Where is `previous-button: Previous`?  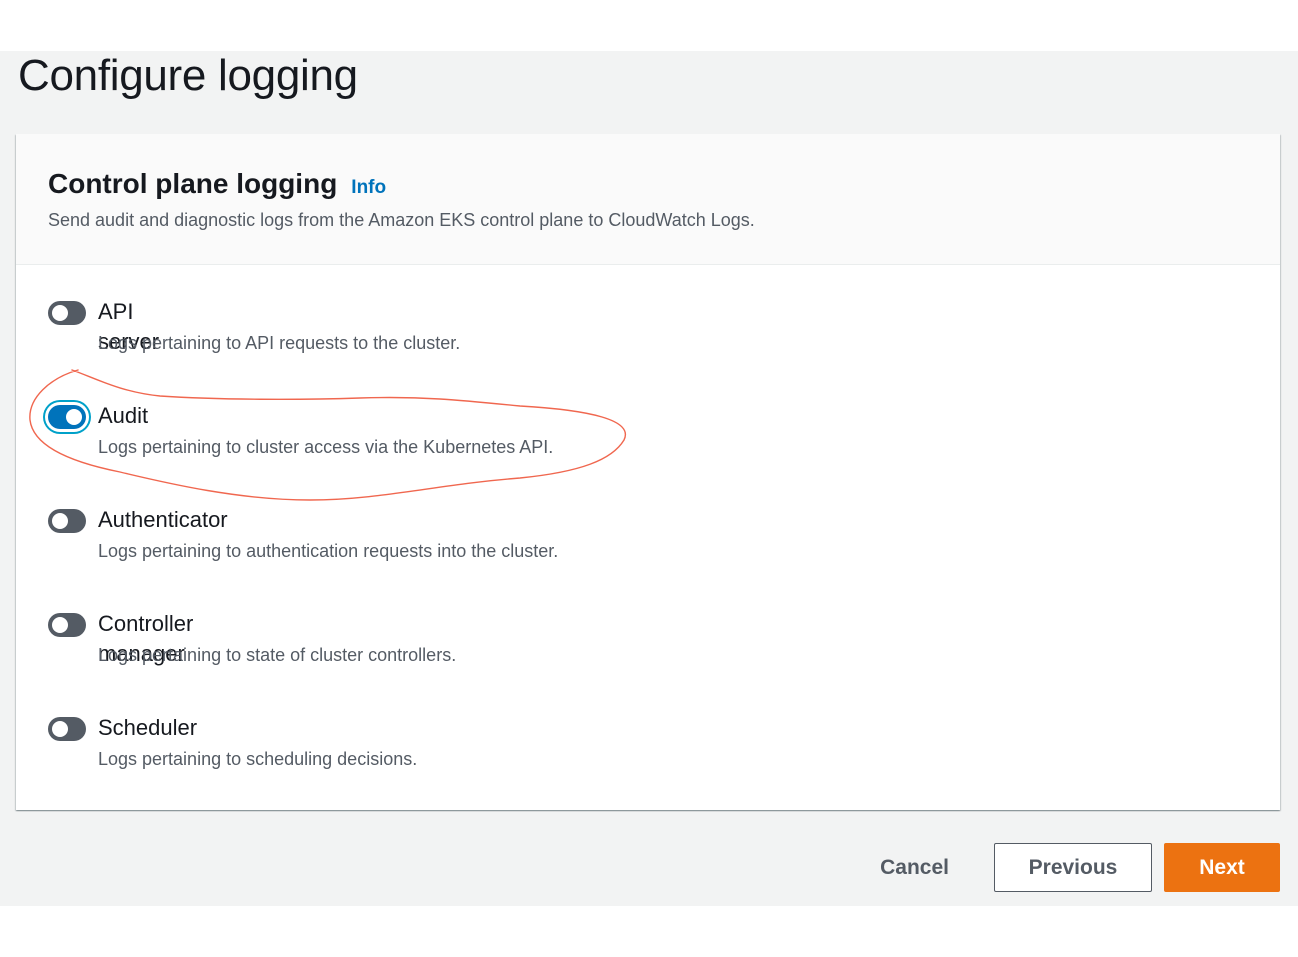 previous-button: Previous is located at coordinates (1073, 867).